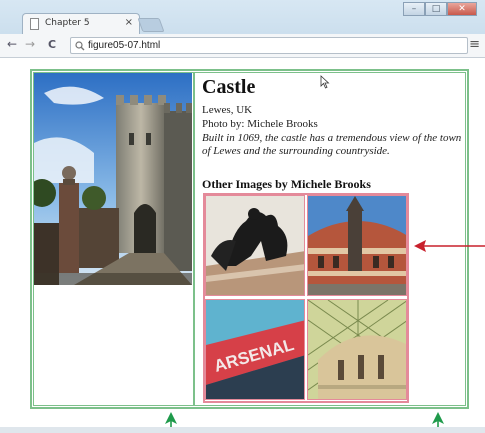 The image size is (485, 433). I want to click on photo-credit: Photo by: Michele Brooks, so click(260, 124).